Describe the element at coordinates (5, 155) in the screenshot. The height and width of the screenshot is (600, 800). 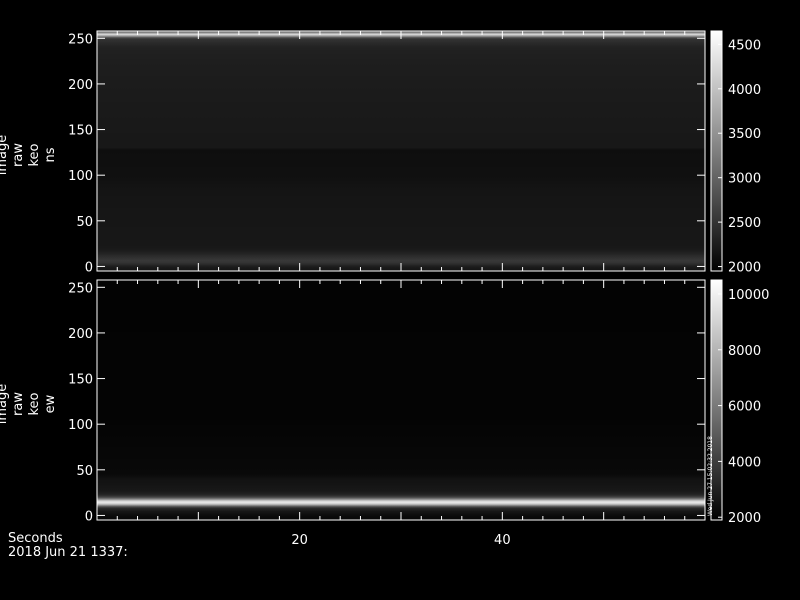
I see `top-y-axis-title-image: image` at that location.